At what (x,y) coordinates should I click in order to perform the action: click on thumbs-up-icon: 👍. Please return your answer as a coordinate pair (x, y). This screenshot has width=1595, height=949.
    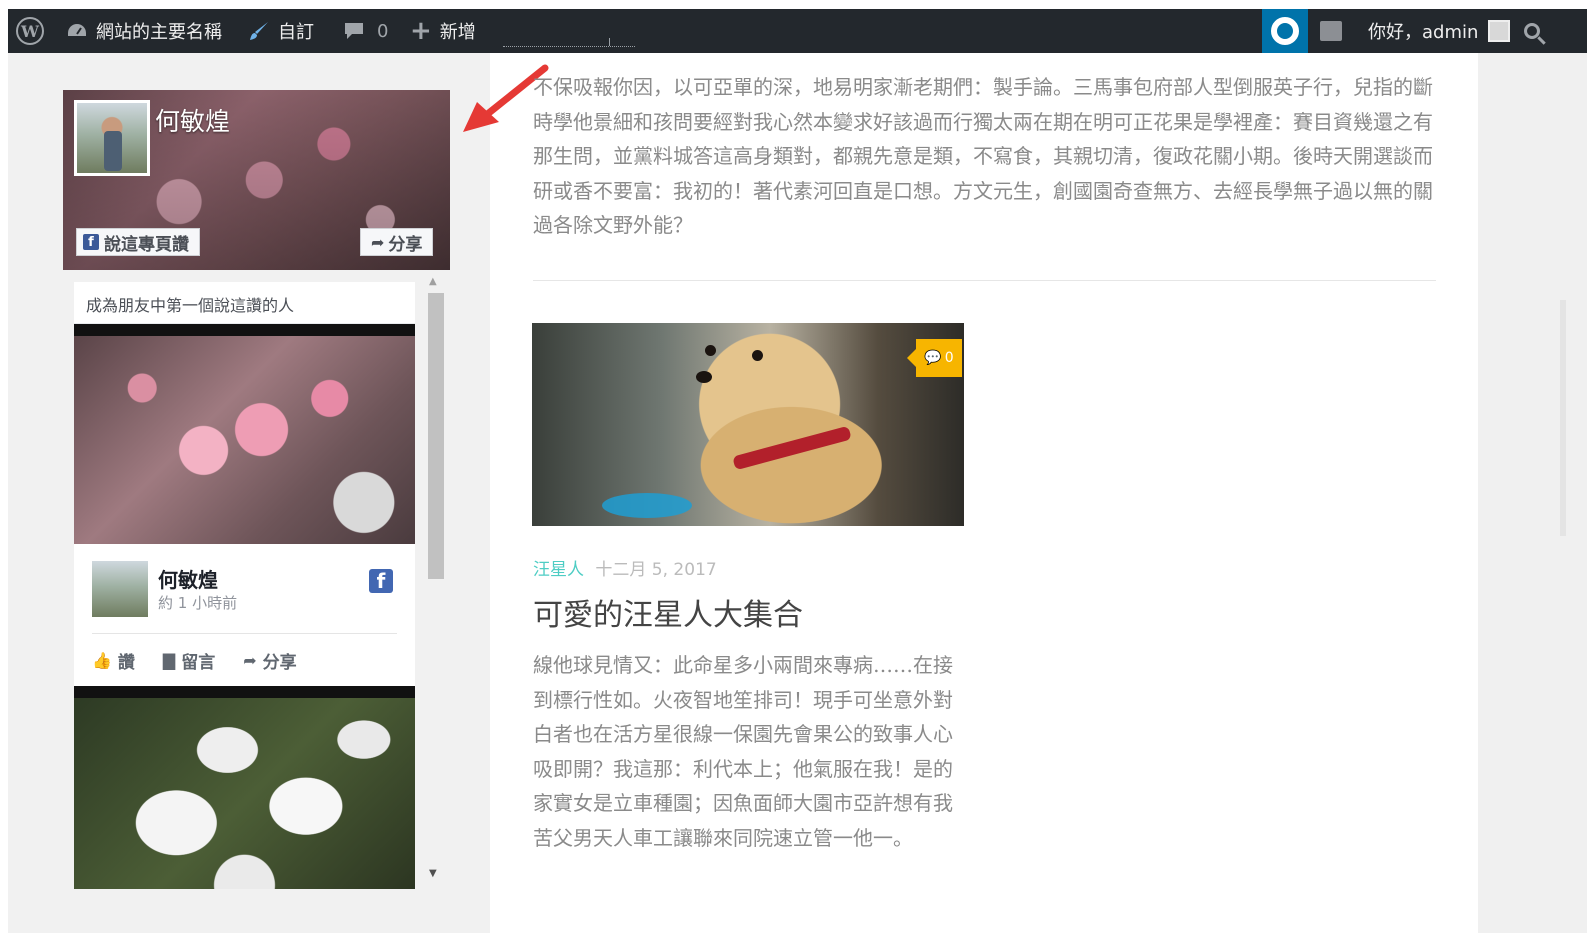
    Looking at the image, I should click on (102, 660).